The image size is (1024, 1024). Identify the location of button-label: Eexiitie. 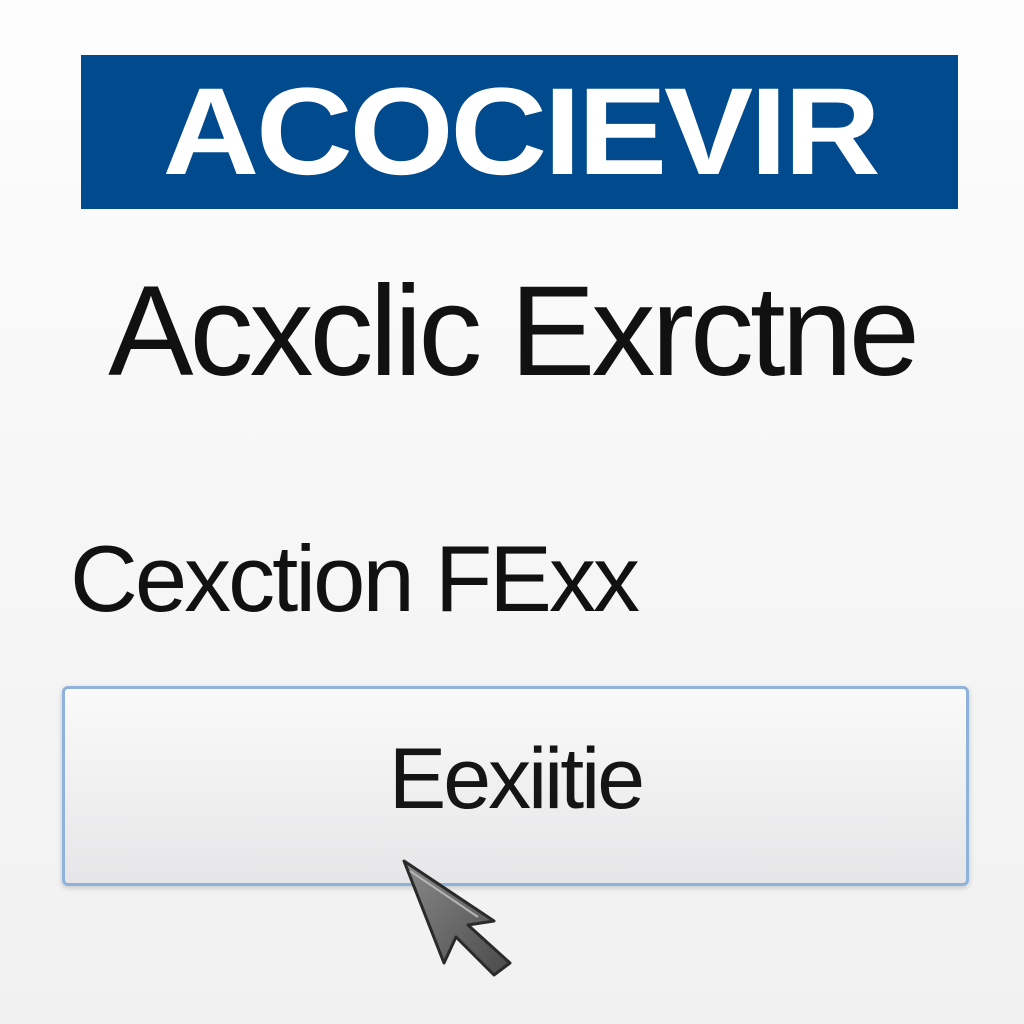
(516, 779).